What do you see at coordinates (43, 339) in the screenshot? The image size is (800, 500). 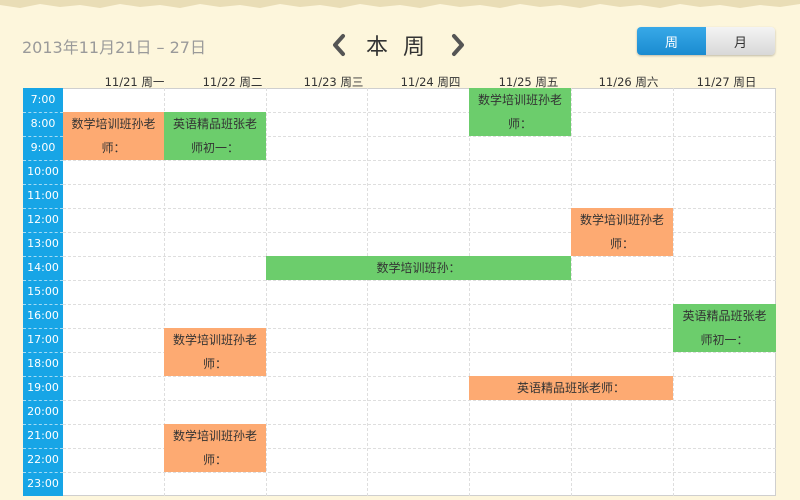 I see `time-label: 17:00` at bounding box center [43, 339].